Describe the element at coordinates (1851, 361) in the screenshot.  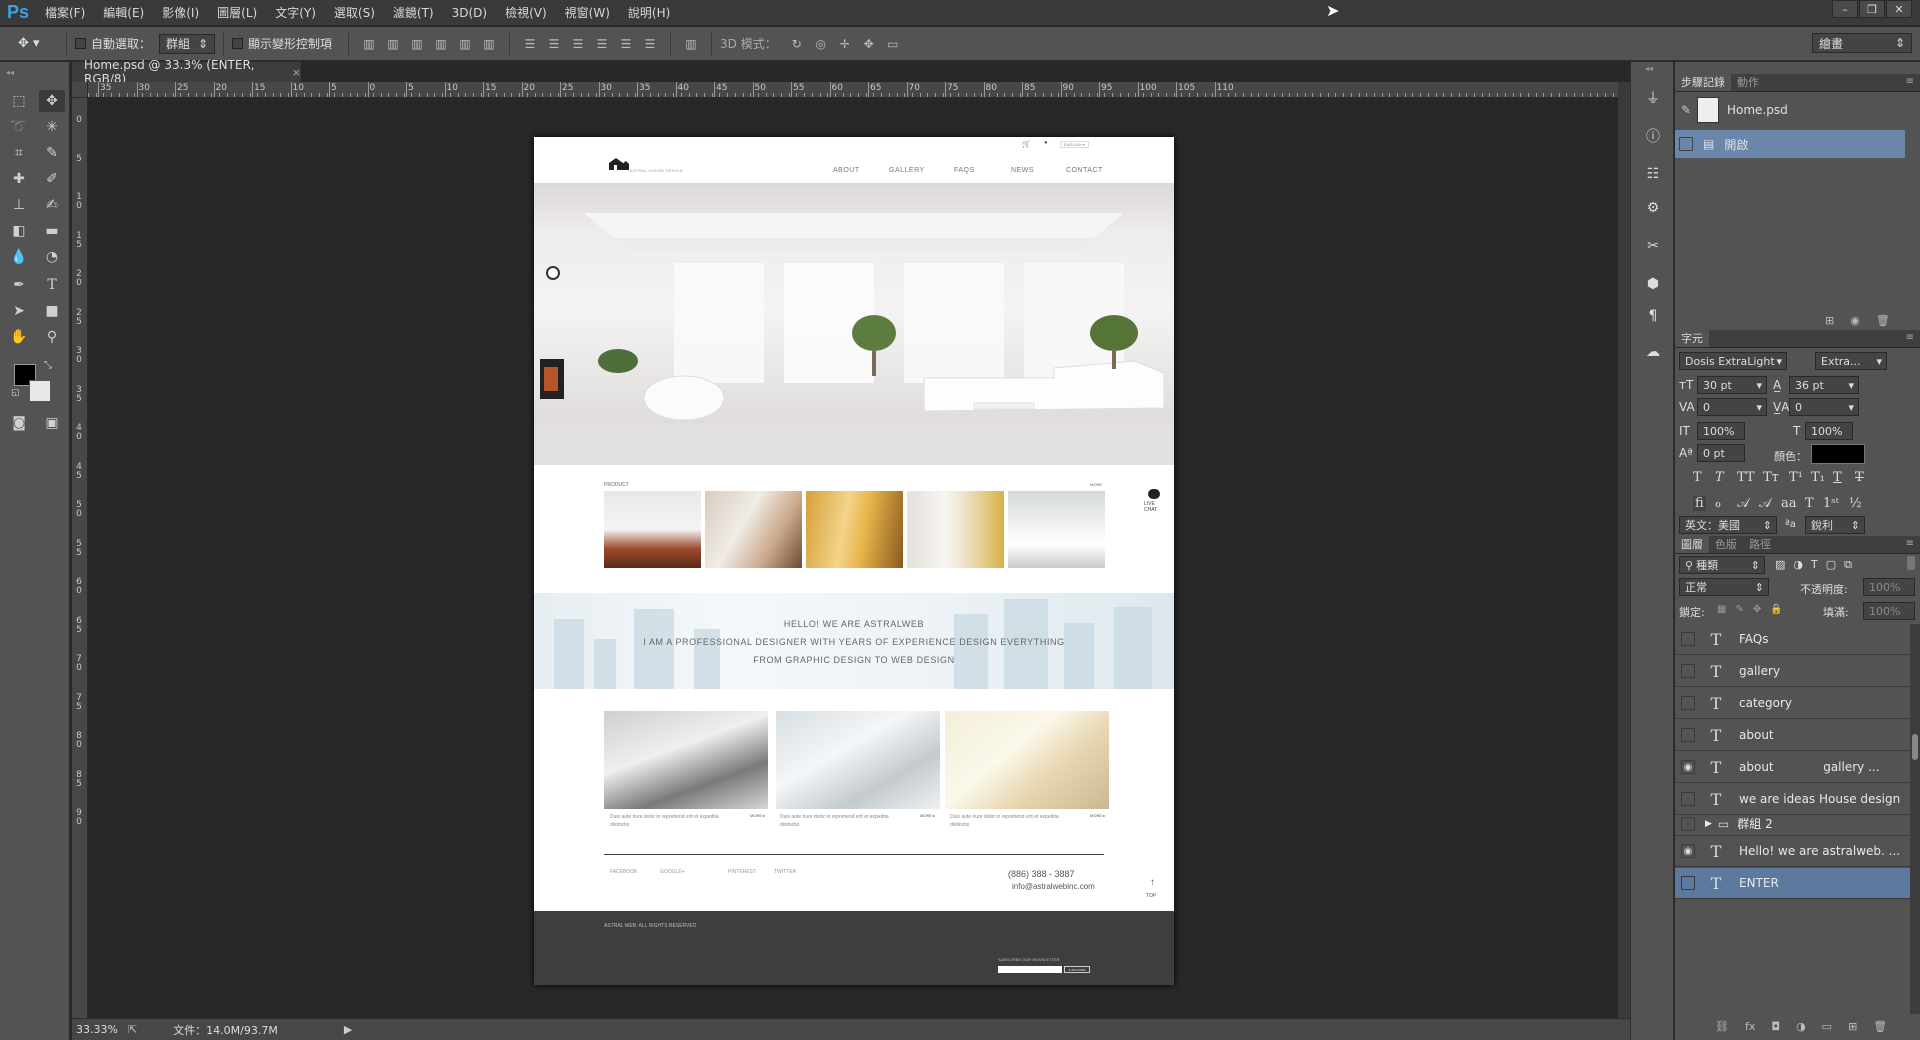
I see `font-style-select: Extra... ▾` at that location.